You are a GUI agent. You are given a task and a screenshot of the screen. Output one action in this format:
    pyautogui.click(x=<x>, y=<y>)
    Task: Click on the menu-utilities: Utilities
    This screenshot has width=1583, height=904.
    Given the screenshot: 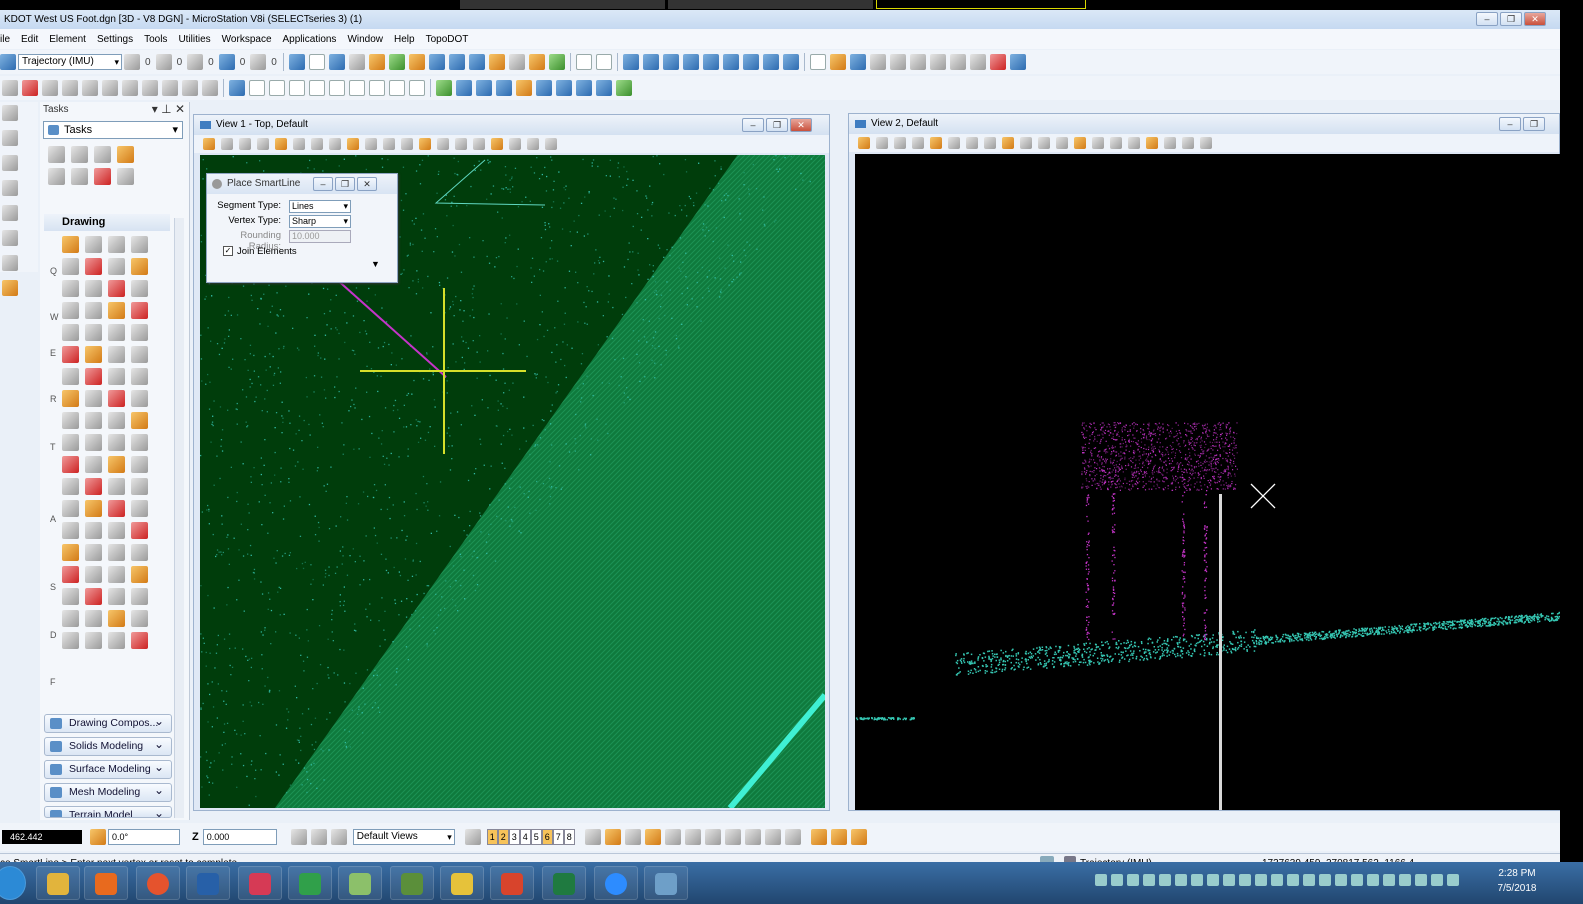 What is the action you would take?
    pyautogui.click(x=194, y=39)
    